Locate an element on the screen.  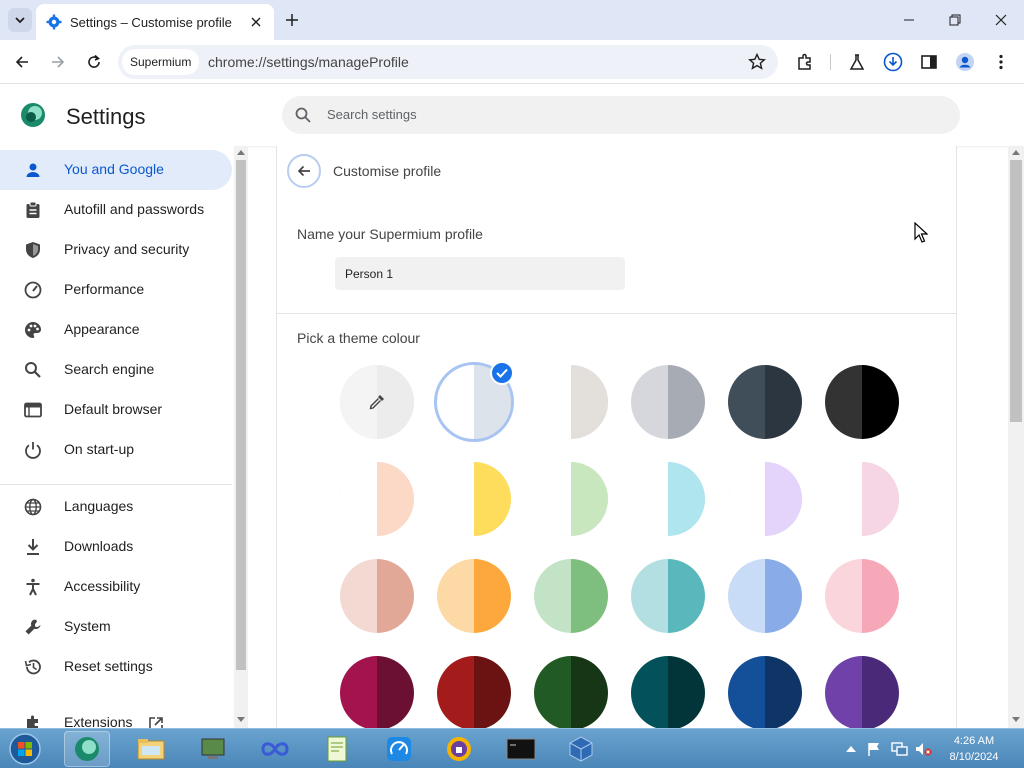
network-icon is located at coordinates (899, 749).